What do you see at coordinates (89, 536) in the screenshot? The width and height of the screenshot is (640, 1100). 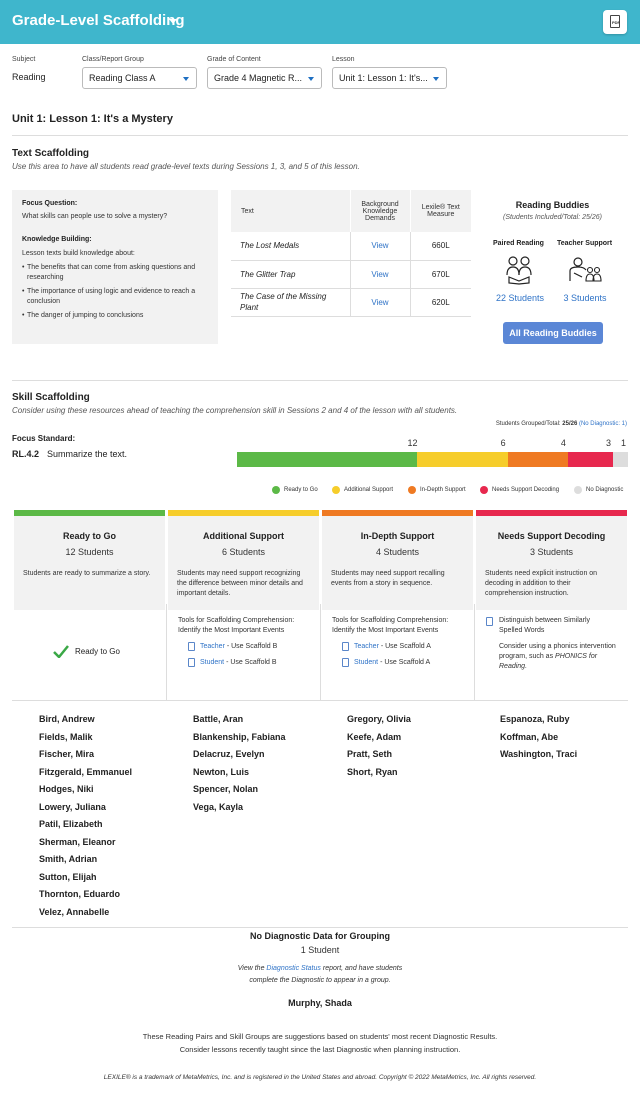 I see `group-name: Ready to Go` at bounding box center [89, 536].